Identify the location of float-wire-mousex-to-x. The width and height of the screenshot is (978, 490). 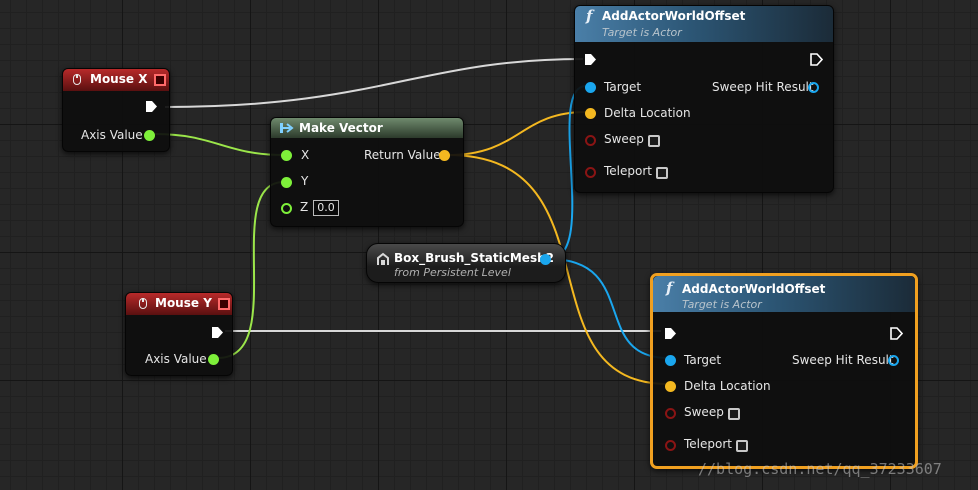
(219, 144).